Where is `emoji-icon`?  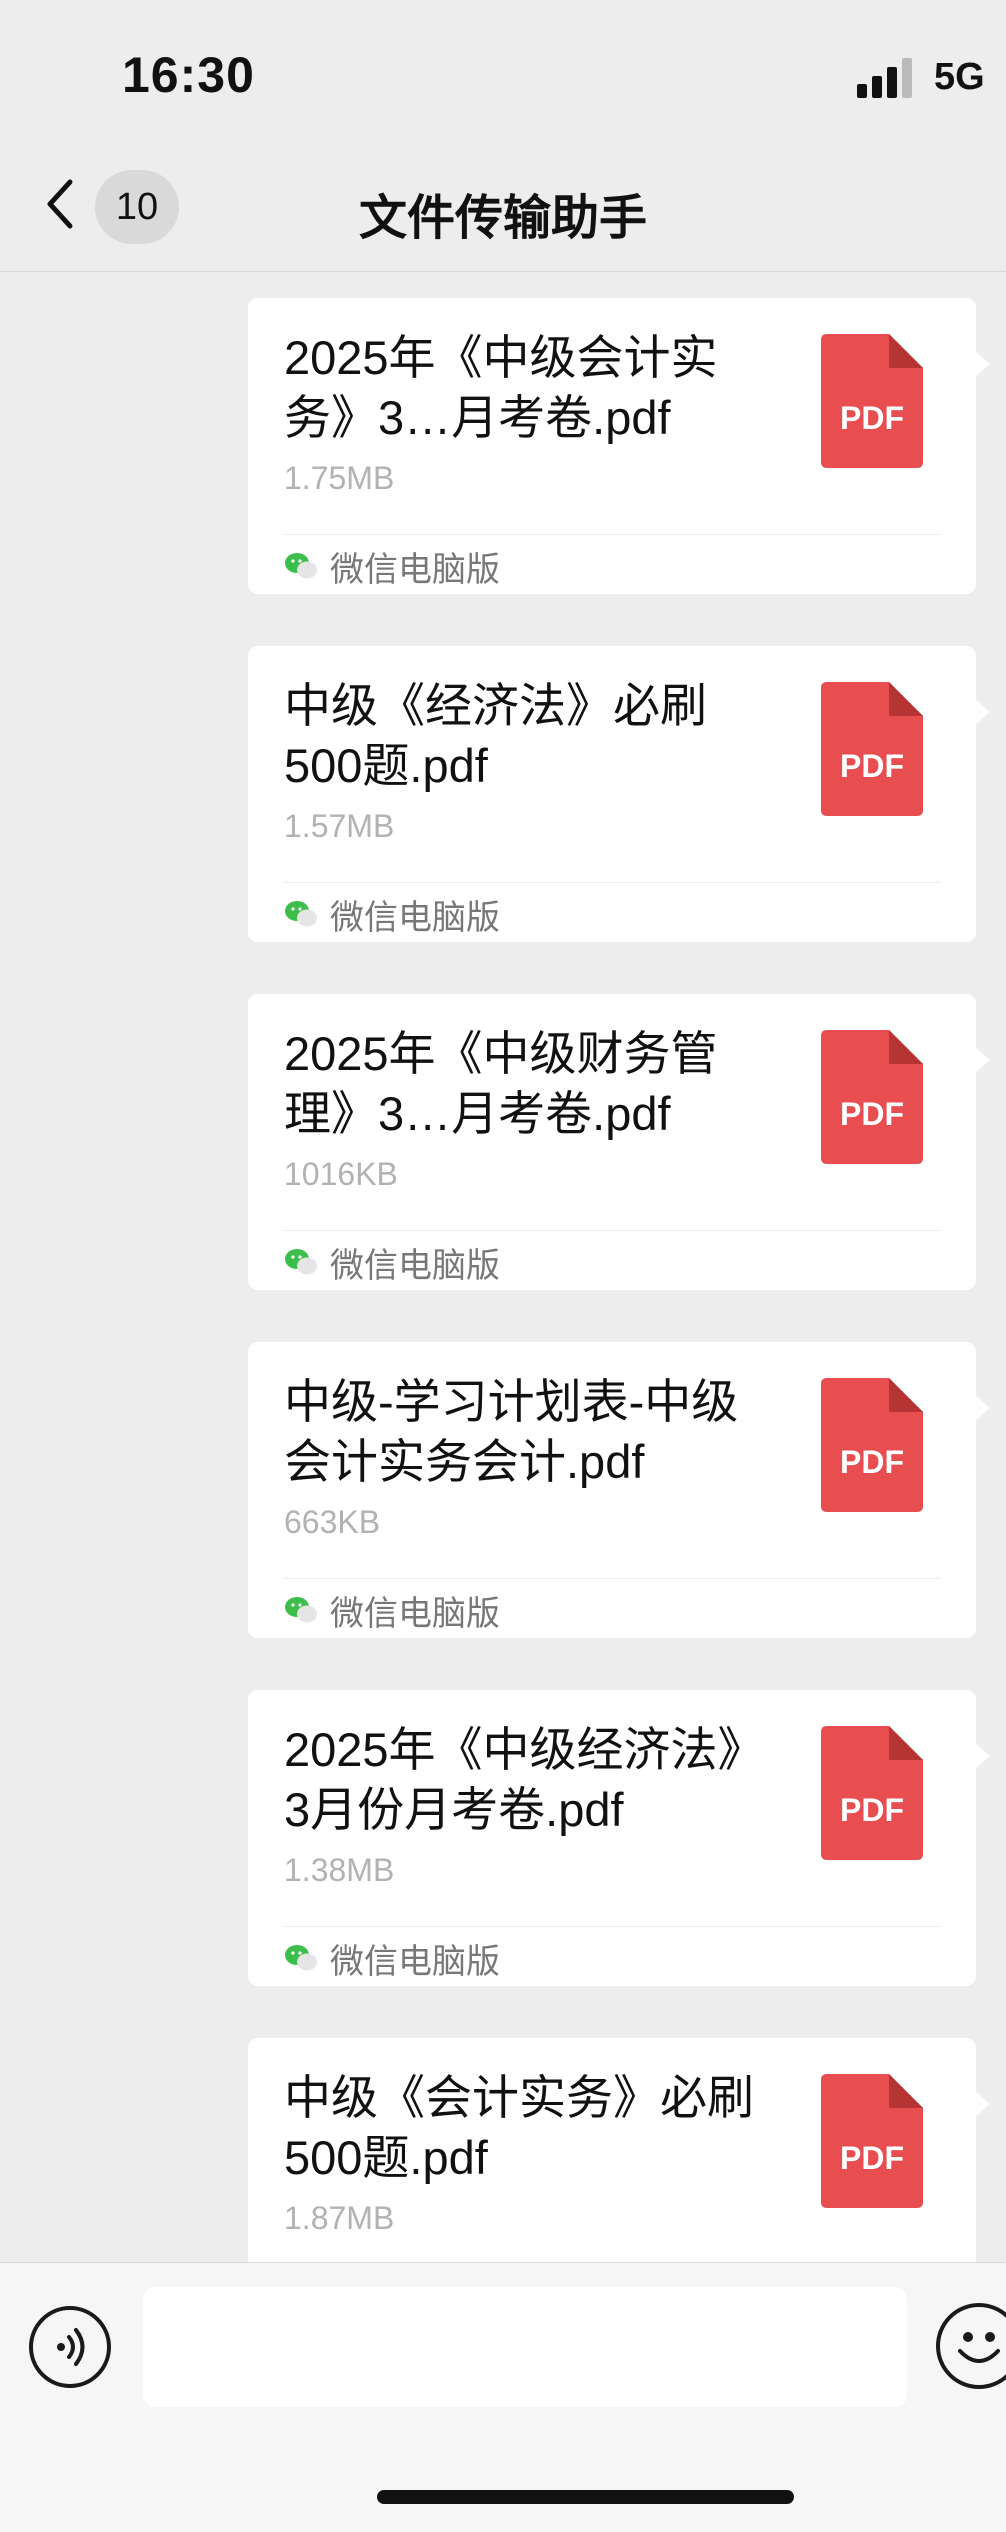
emoji-icon is located at coordinates (971, 2346).